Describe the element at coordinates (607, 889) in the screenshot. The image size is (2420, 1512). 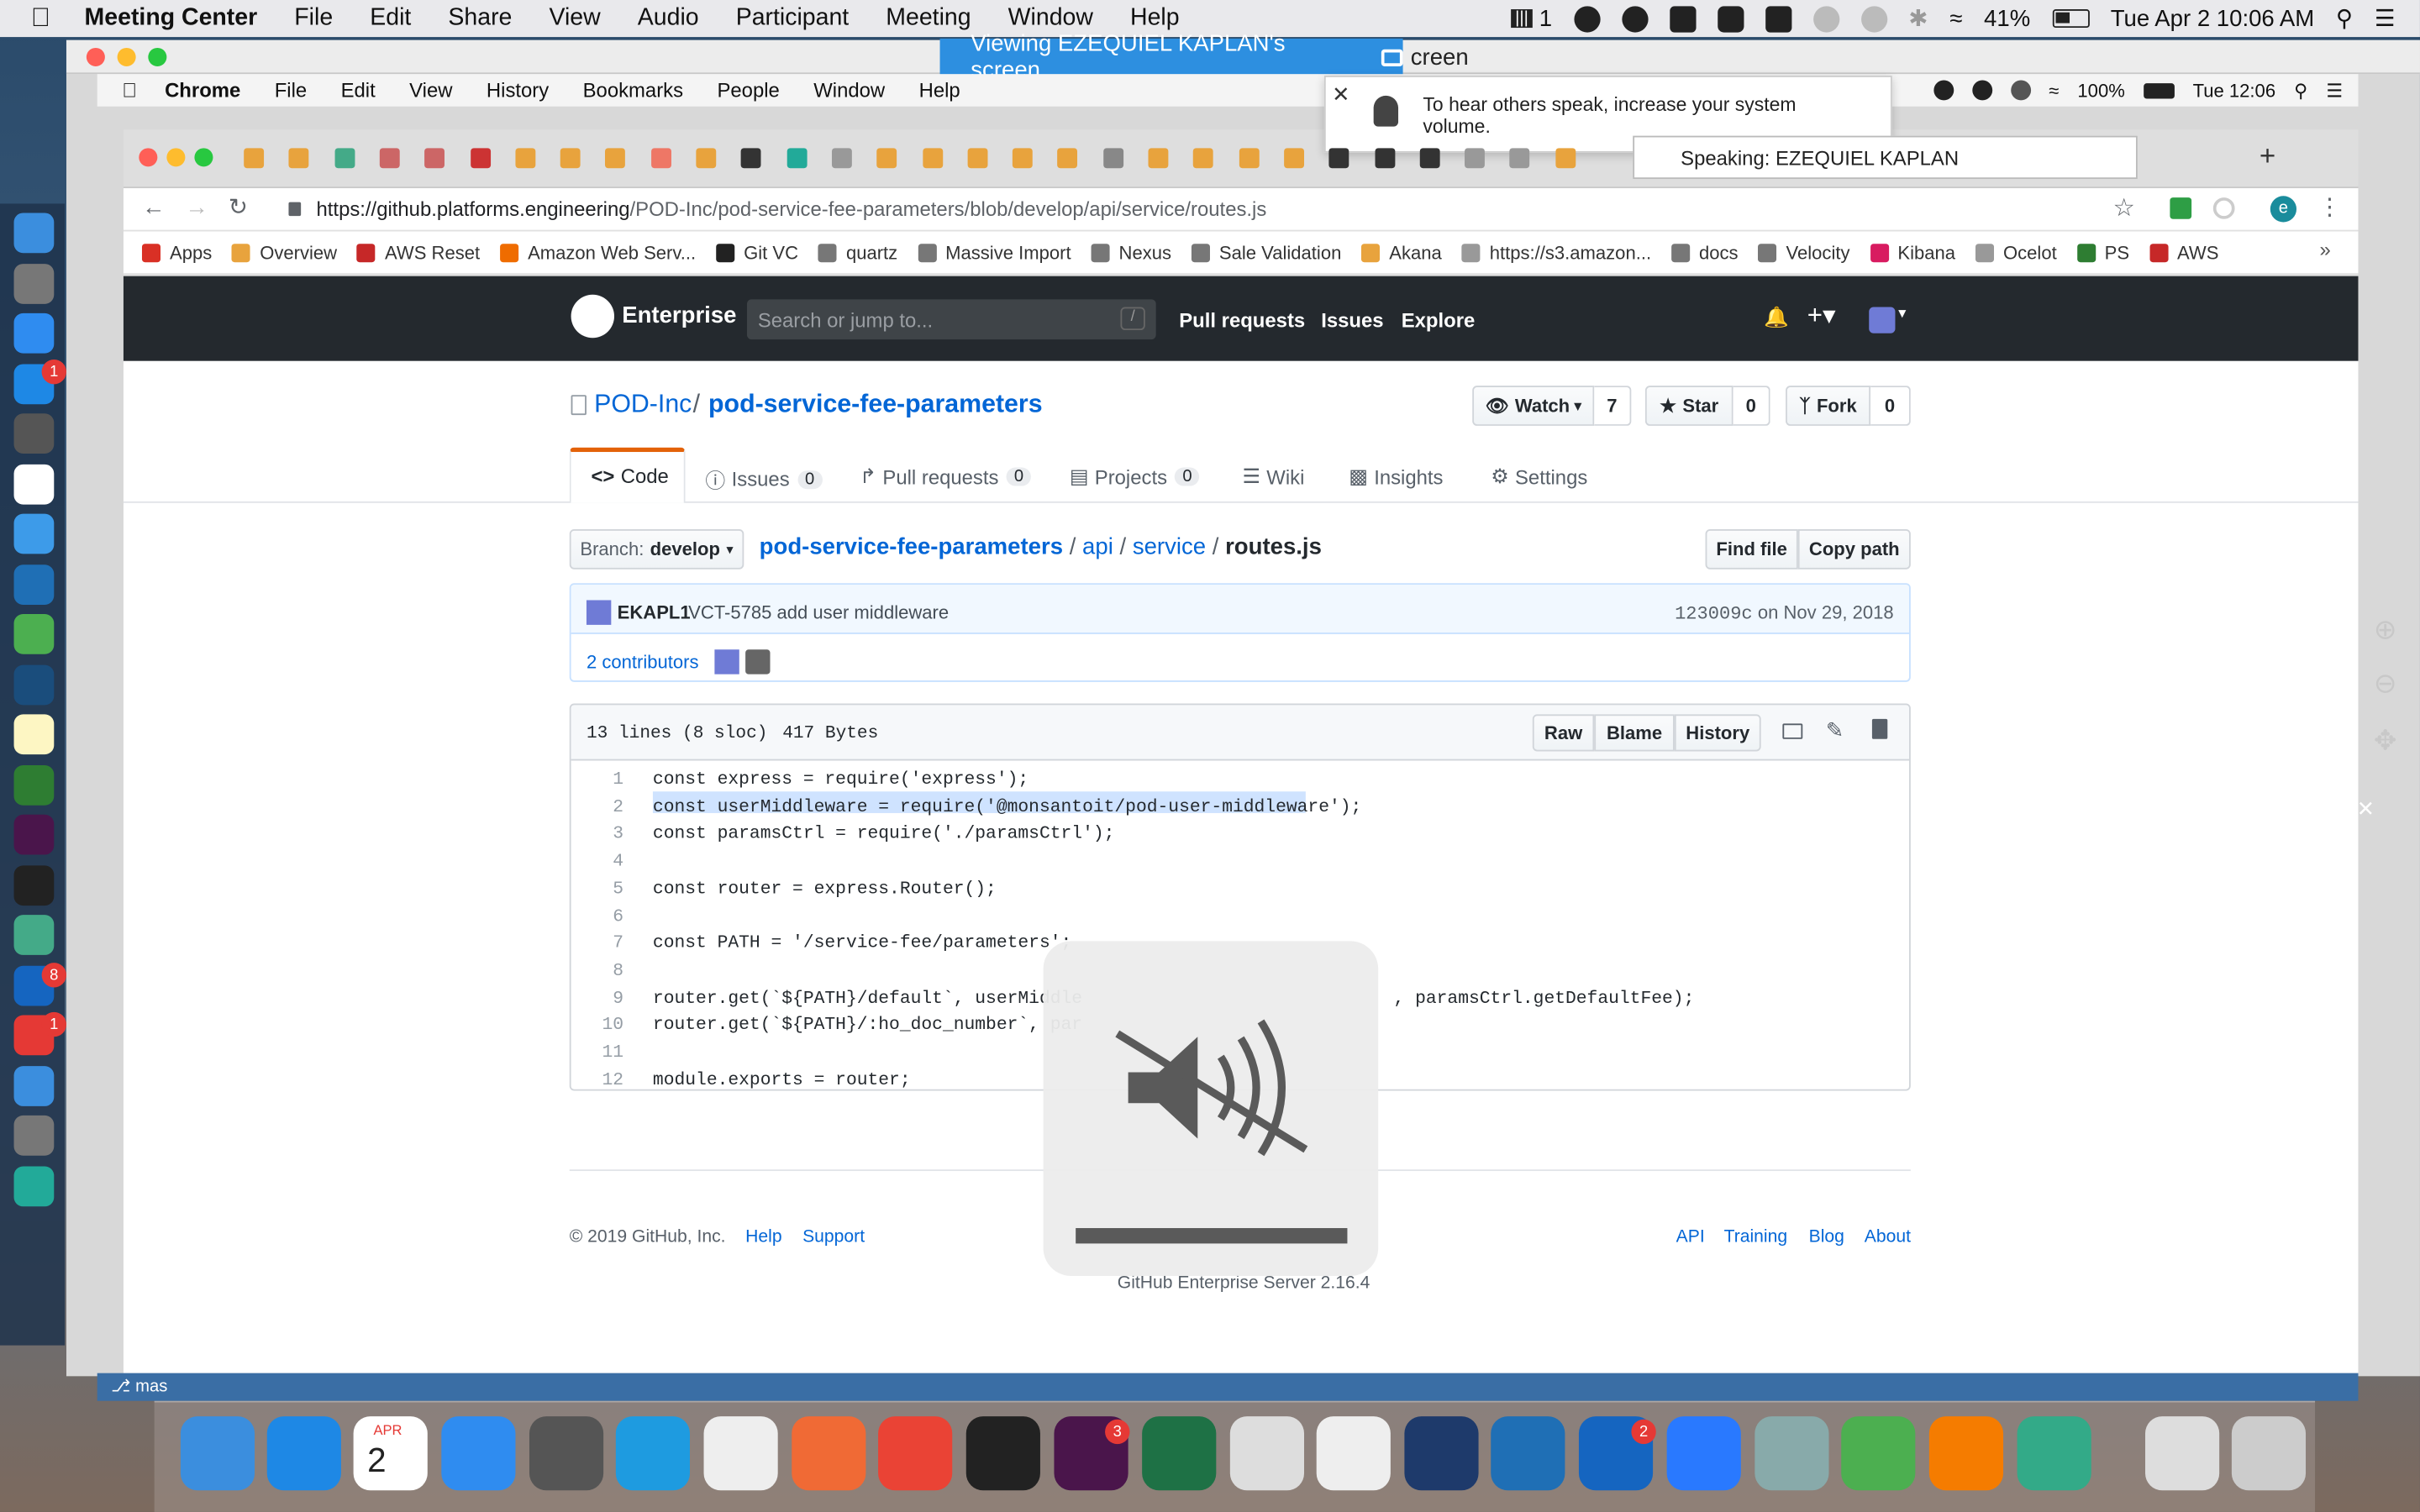
I see `line-number: 5` at that location.